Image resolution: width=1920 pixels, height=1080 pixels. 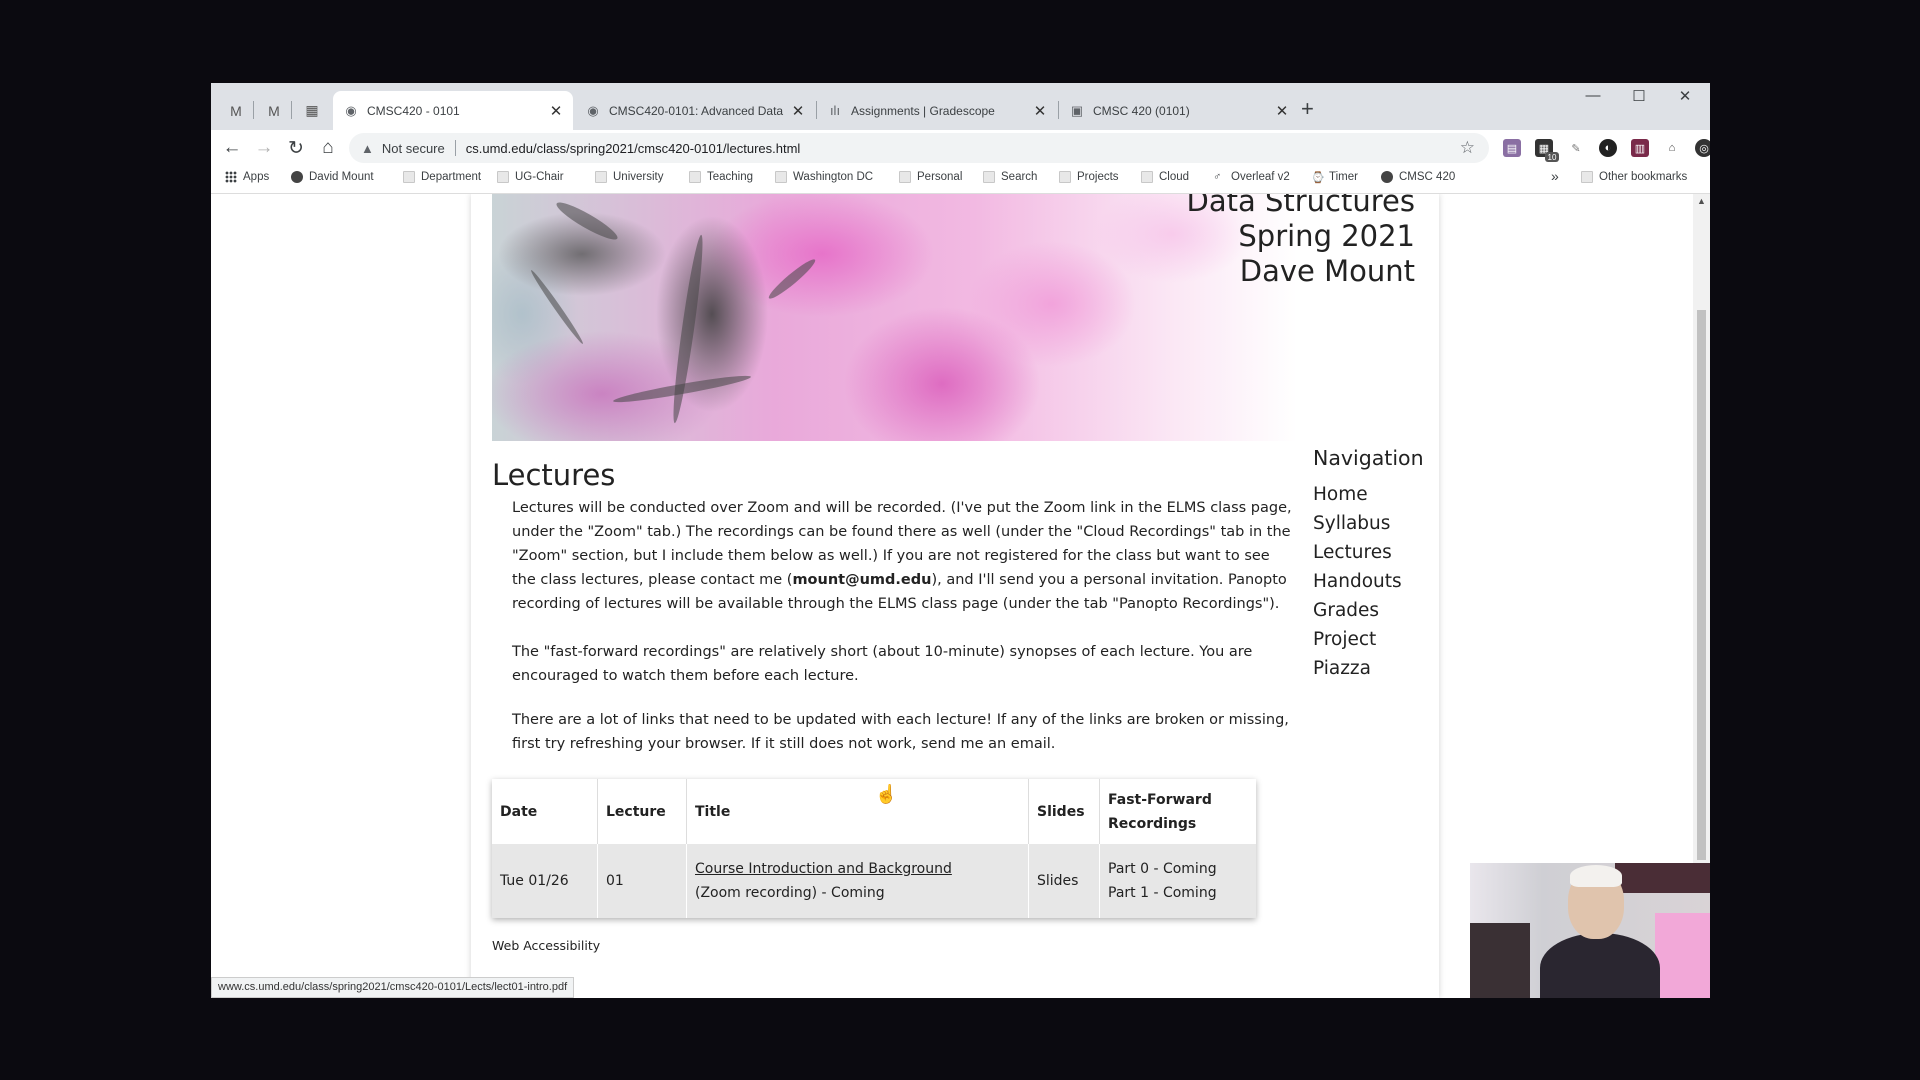 I want to click on bookmark-other: Other bookmarks, so click(x=1634, y=177).